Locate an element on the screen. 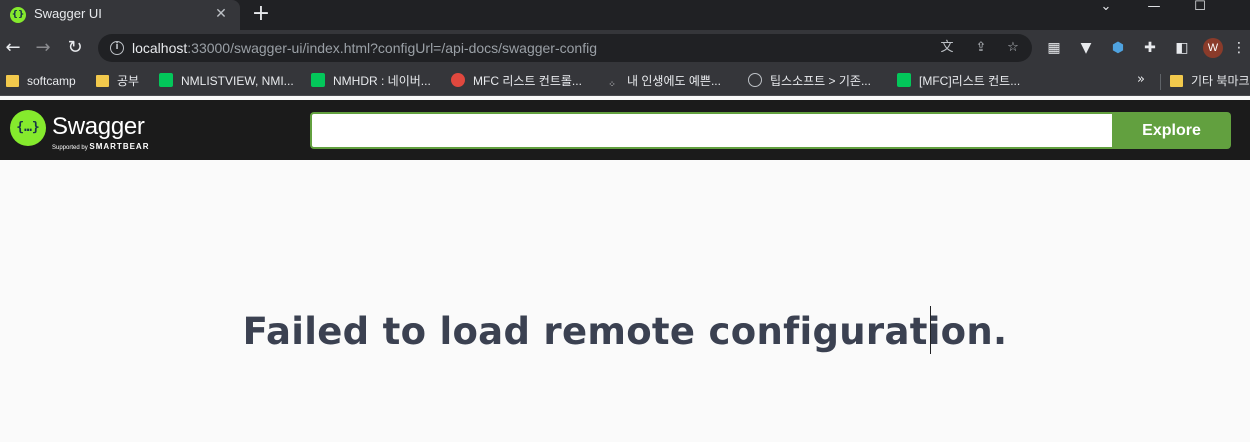 The width and height of the screenshot is (1250, 442). profile-avatar: W is located at coordinates (1213, 48).